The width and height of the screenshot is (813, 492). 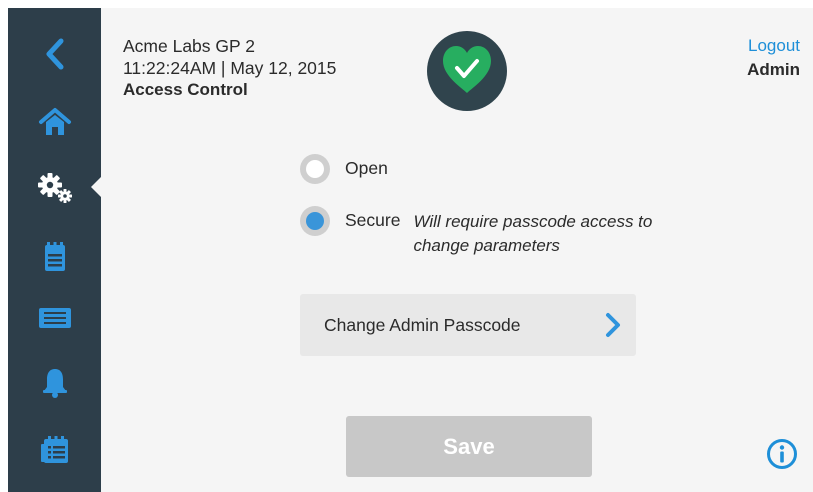 I want to click on radio-open-control, so click(x=315, y=169).